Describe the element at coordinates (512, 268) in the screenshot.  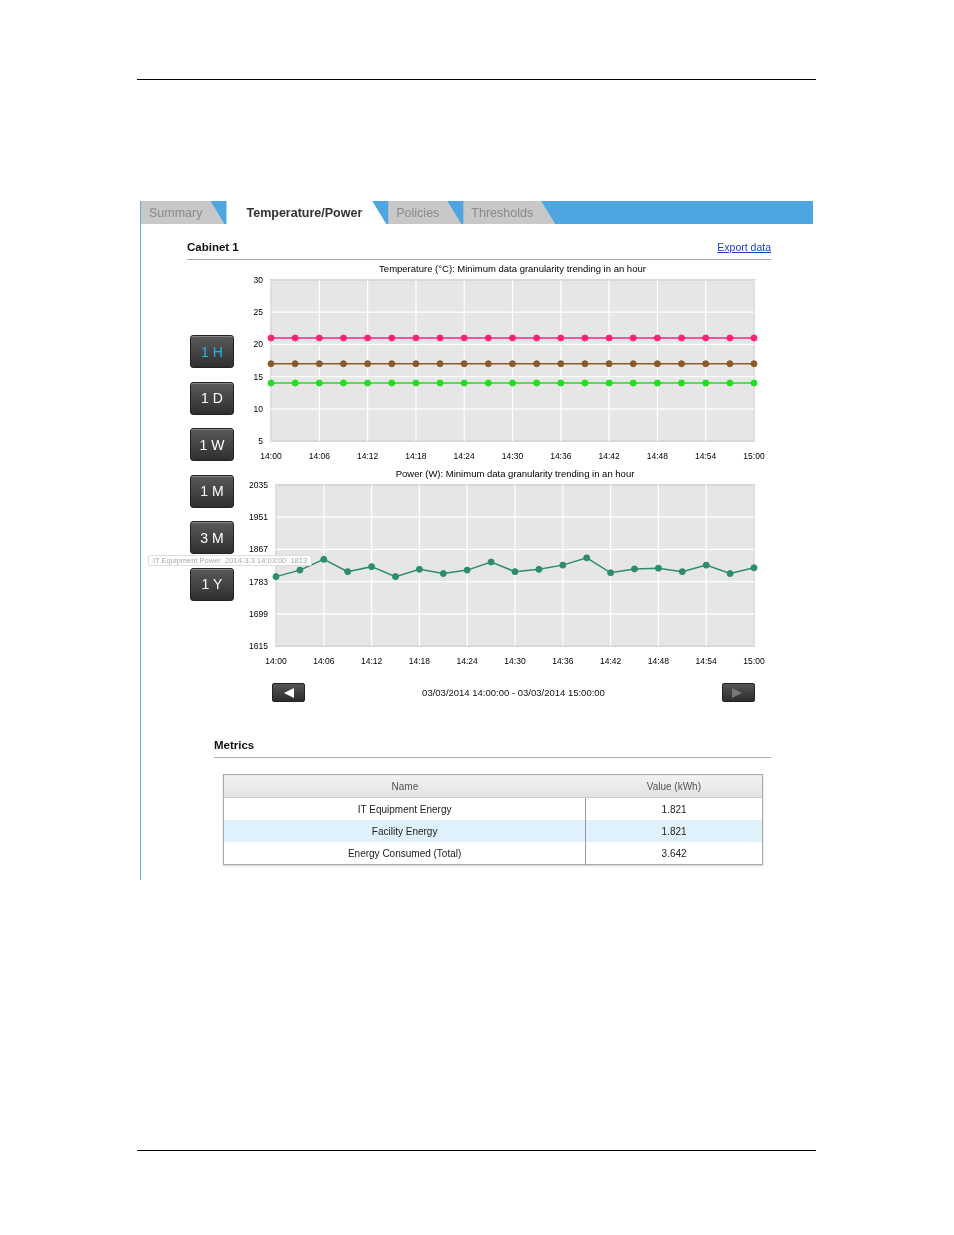
I see `chart-title: Temperature (°C): Minimum data granularity trending in an hour` at that location.